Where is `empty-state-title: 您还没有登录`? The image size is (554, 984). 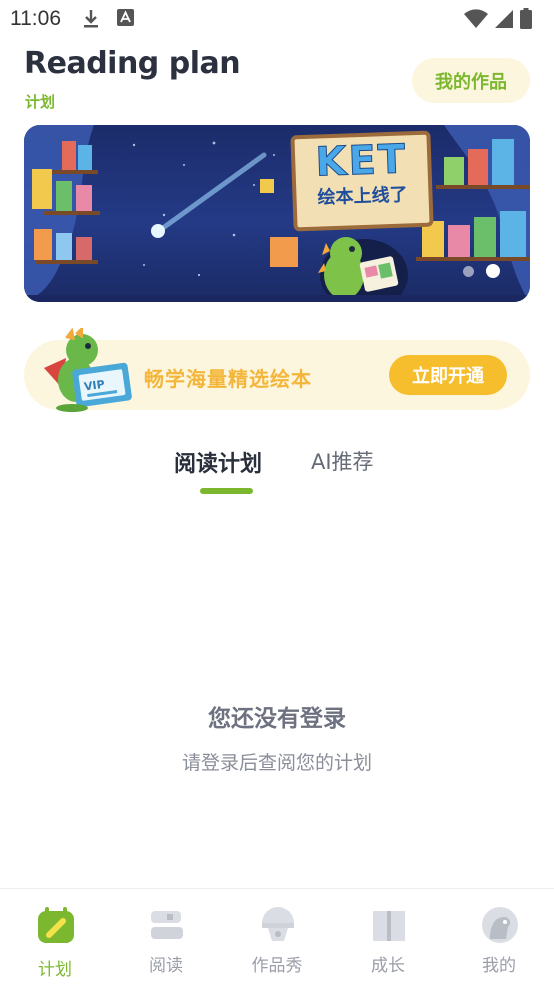
empty-state-title: 您还没有登录 is located at coordinates (277, 719).